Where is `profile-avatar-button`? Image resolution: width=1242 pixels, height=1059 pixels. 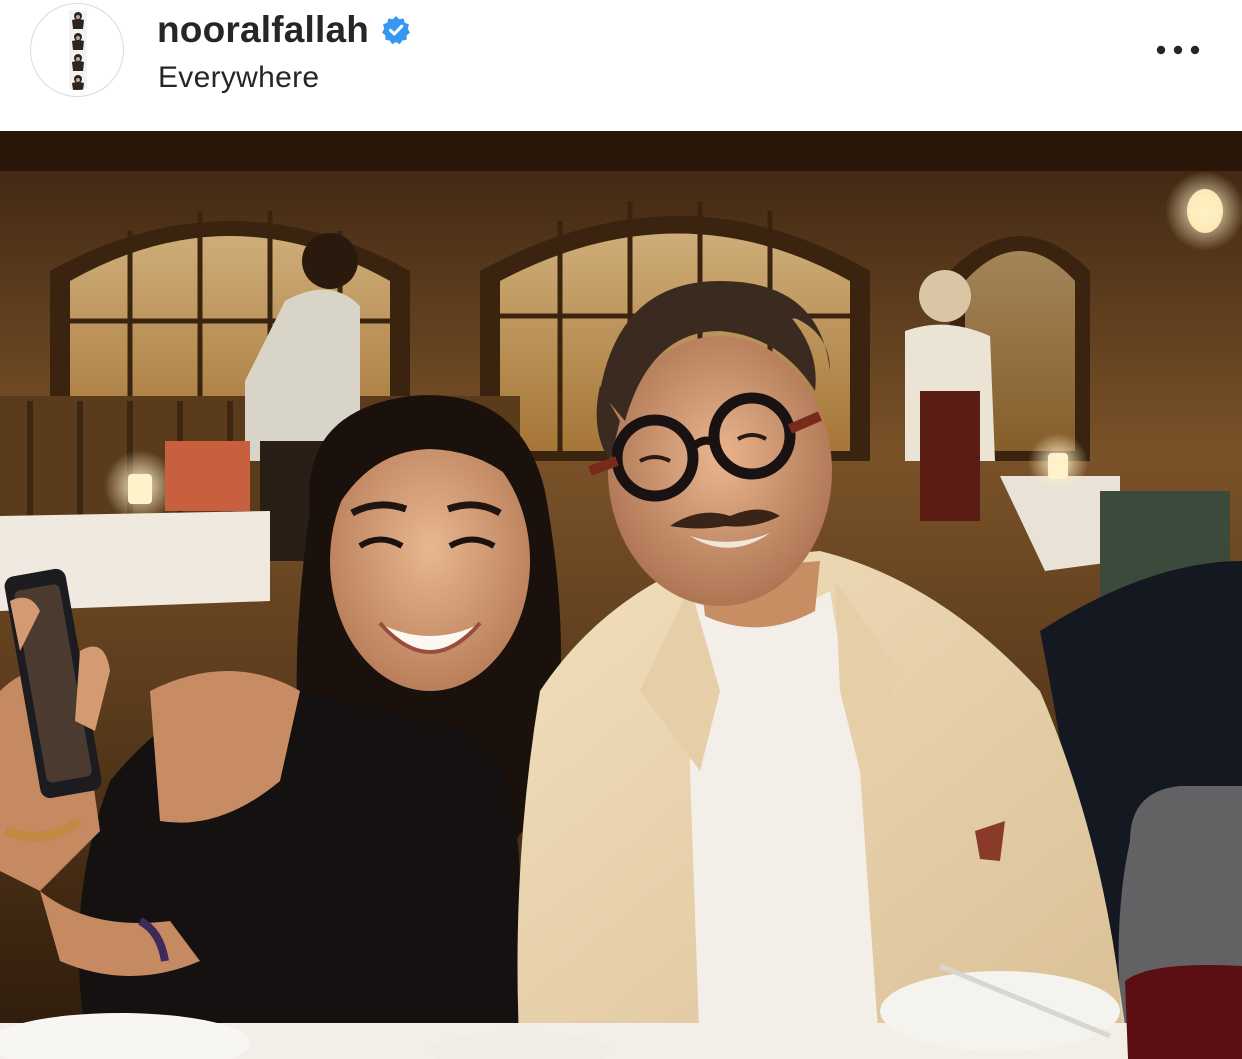 profile-avatar-button is located at coordinates (77, 50).